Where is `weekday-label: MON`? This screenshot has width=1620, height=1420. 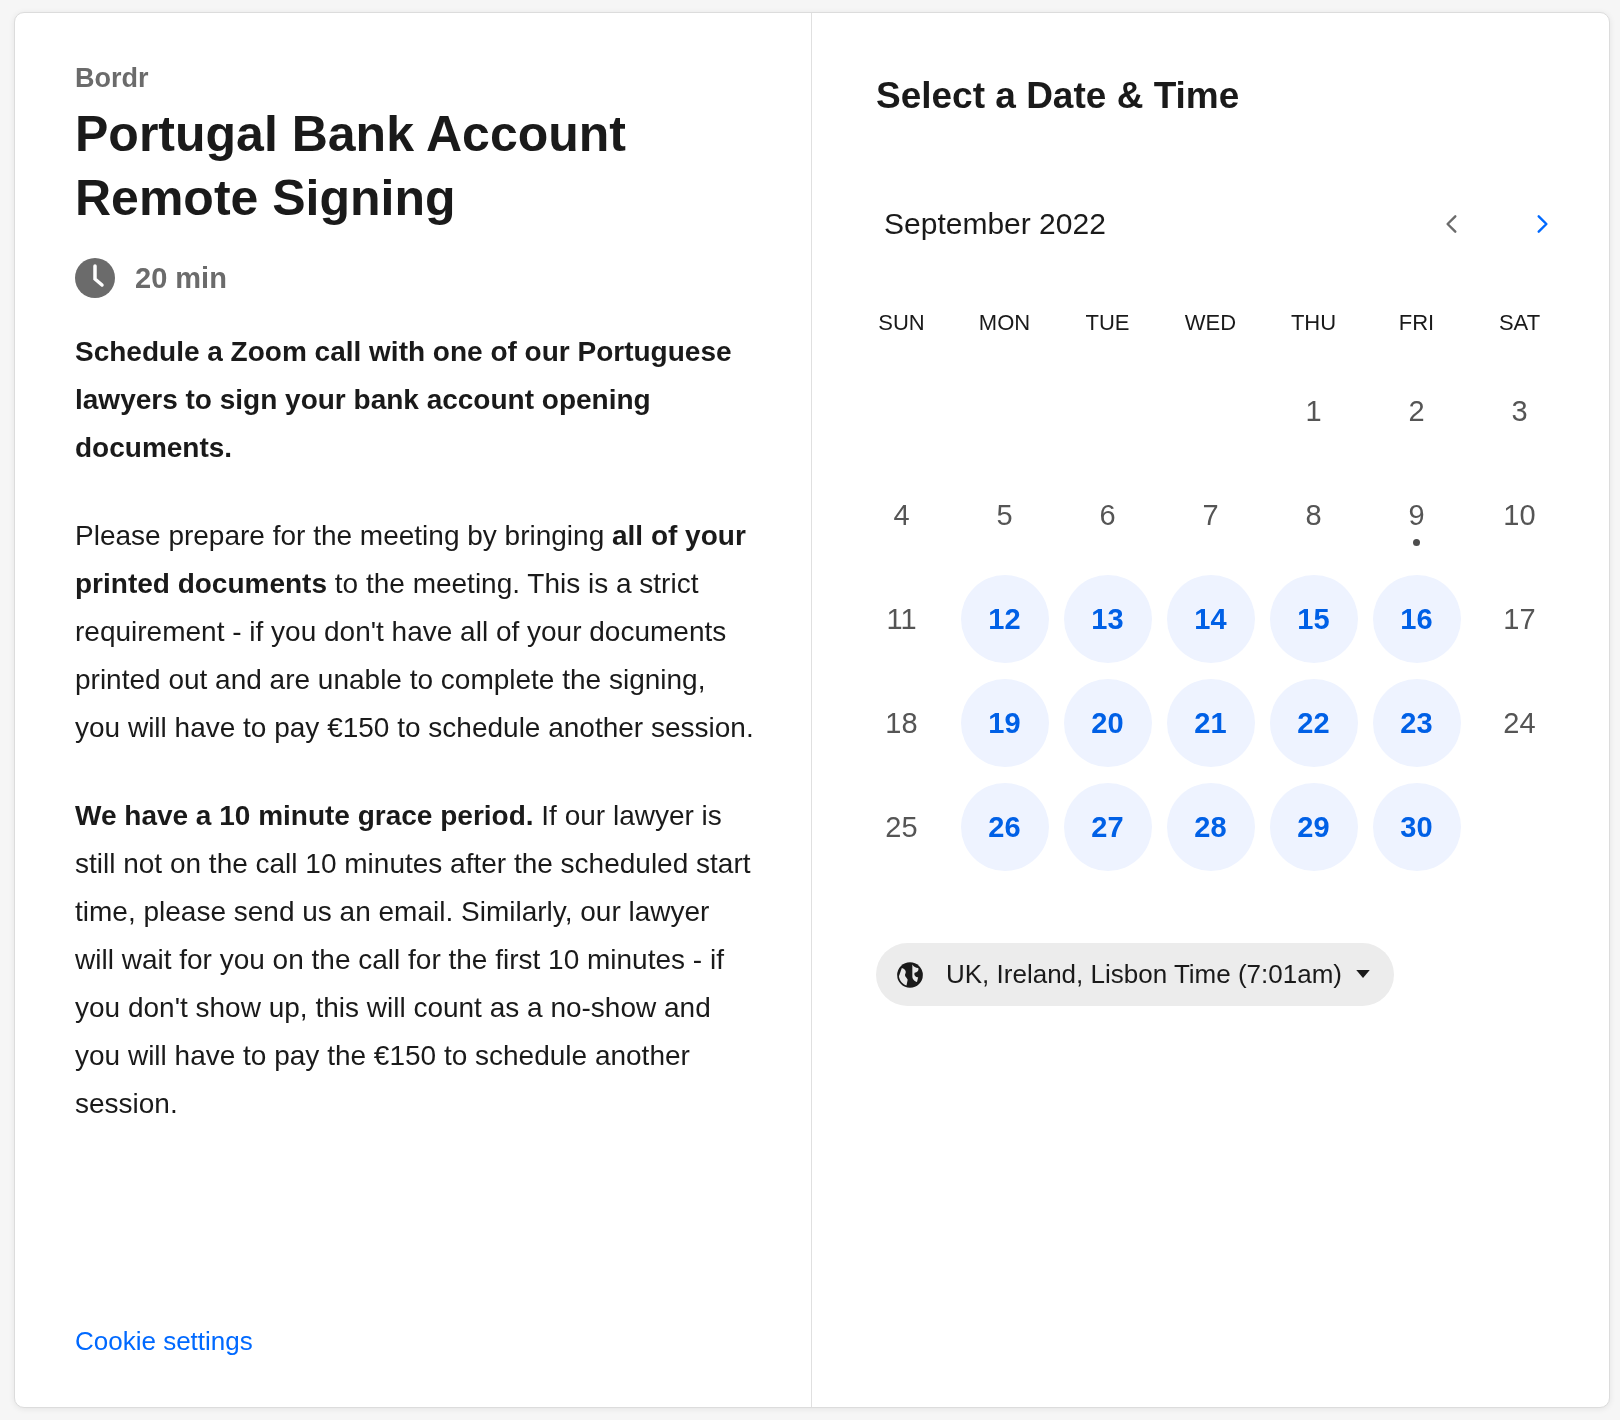 weekday-label: MON is located at coordinates (1004, 323).